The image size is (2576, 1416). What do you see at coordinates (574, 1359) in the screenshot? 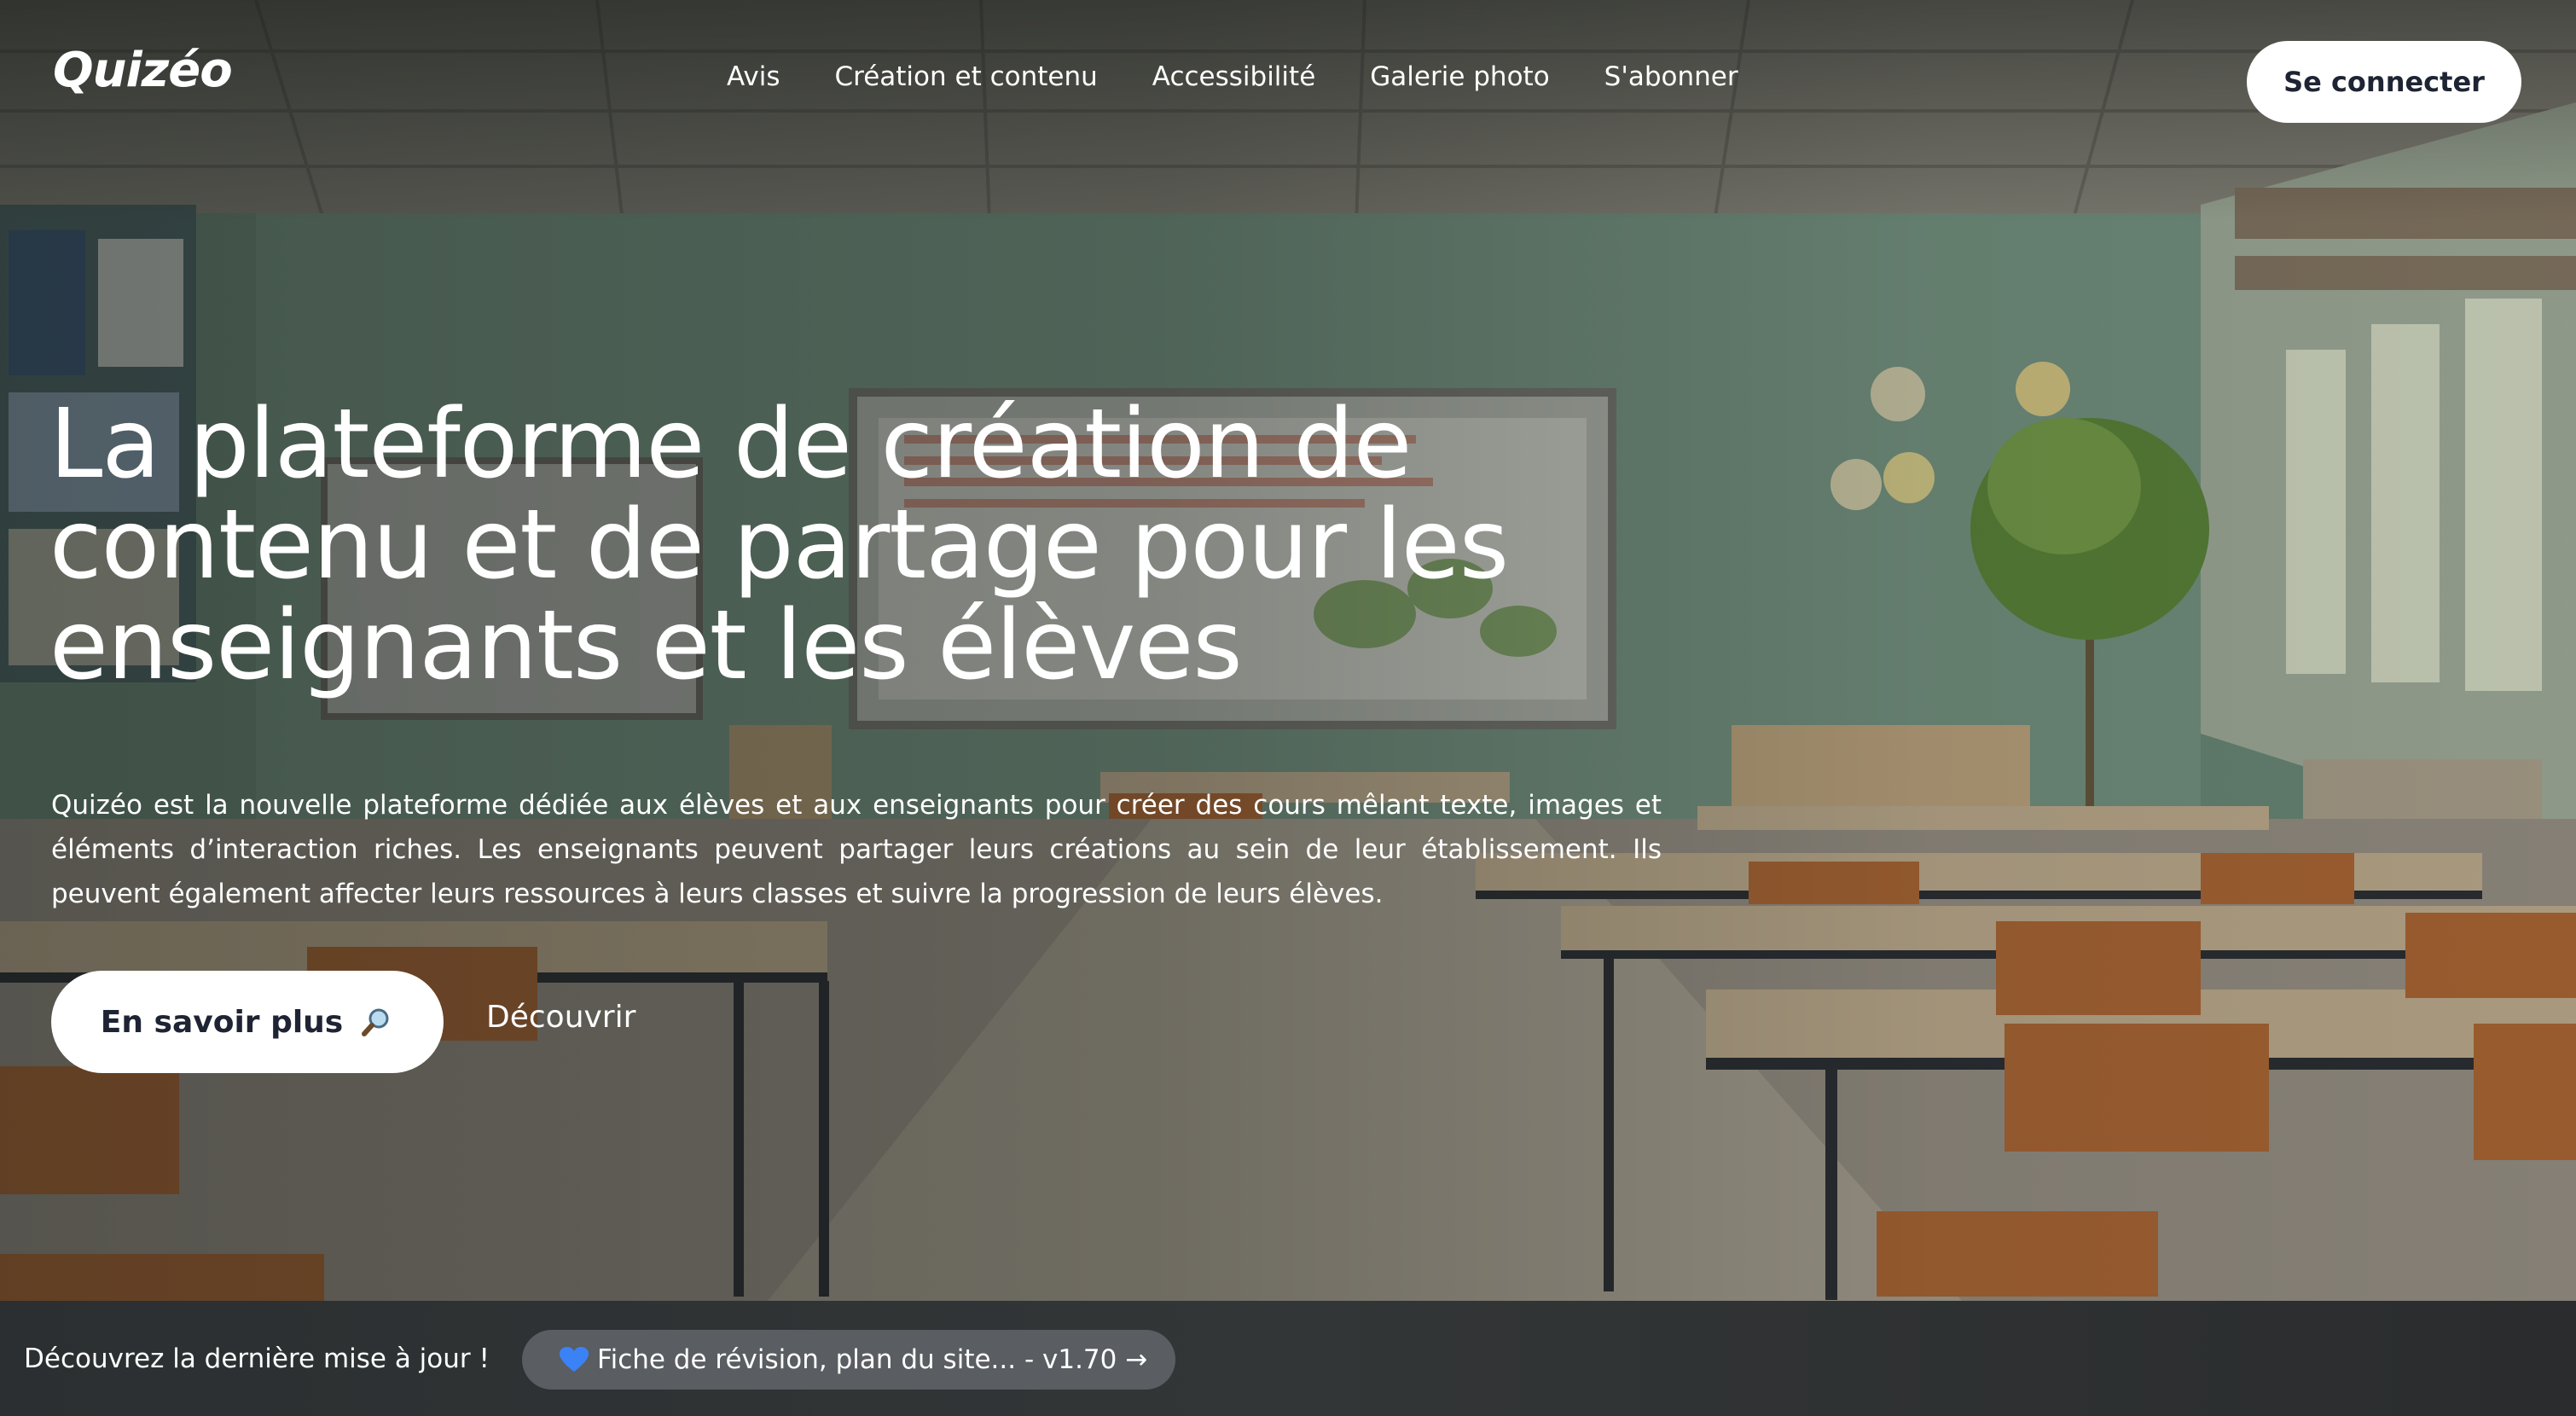
I see `blue-heart-icon` at bounding box center [574, 1359].